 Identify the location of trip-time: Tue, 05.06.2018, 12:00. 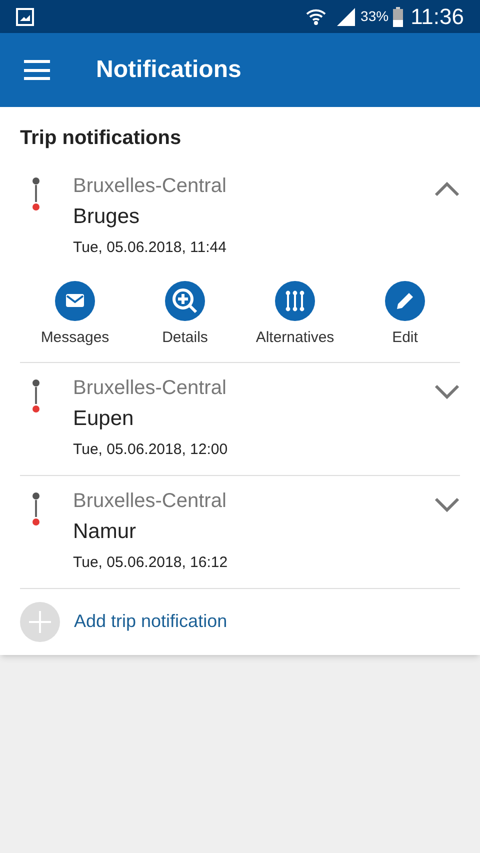
(151, 450).